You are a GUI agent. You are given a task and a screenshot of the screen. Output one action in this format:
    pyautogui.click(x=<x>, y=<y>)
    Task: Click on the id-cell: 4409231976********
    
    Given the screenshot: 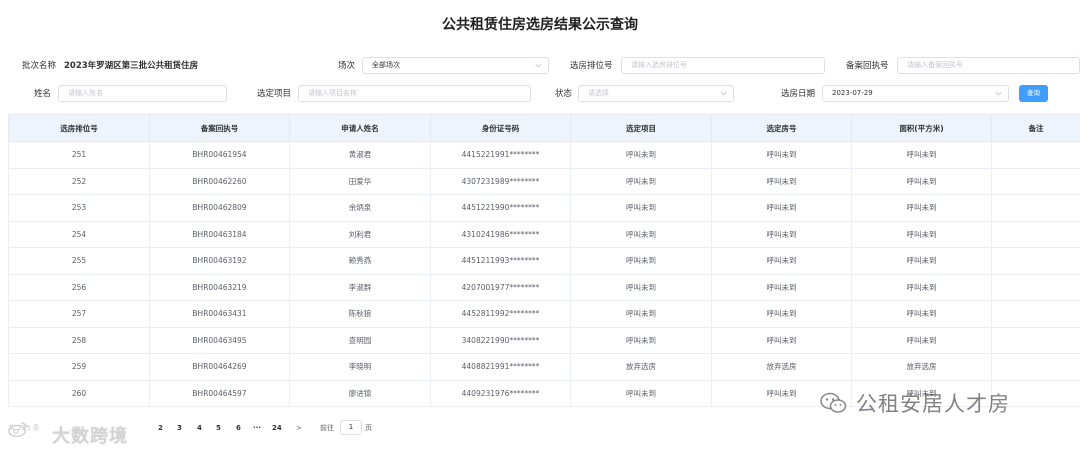 What is the action you would take?
    pyautogui.click(x=500, y=393)
    